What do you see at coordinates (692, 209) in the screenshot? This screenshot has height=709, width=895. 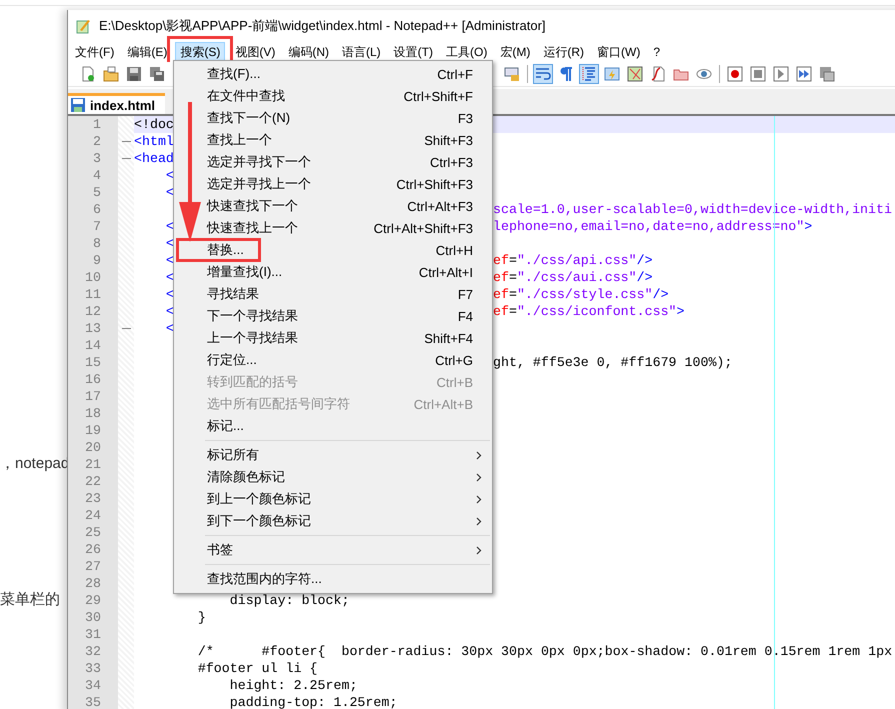 I see `code-text: scale=1.0,user-scalable=0,width=device-width,initi` at bounding box center [692, 209].